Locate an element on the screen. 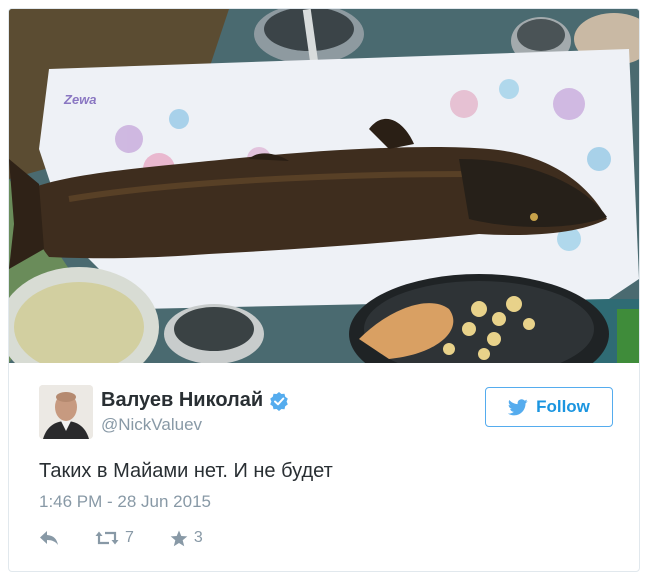  tweet-timestamp: 1:46 PM - 28 Jun 2015 is located at coordinates (125, 502).